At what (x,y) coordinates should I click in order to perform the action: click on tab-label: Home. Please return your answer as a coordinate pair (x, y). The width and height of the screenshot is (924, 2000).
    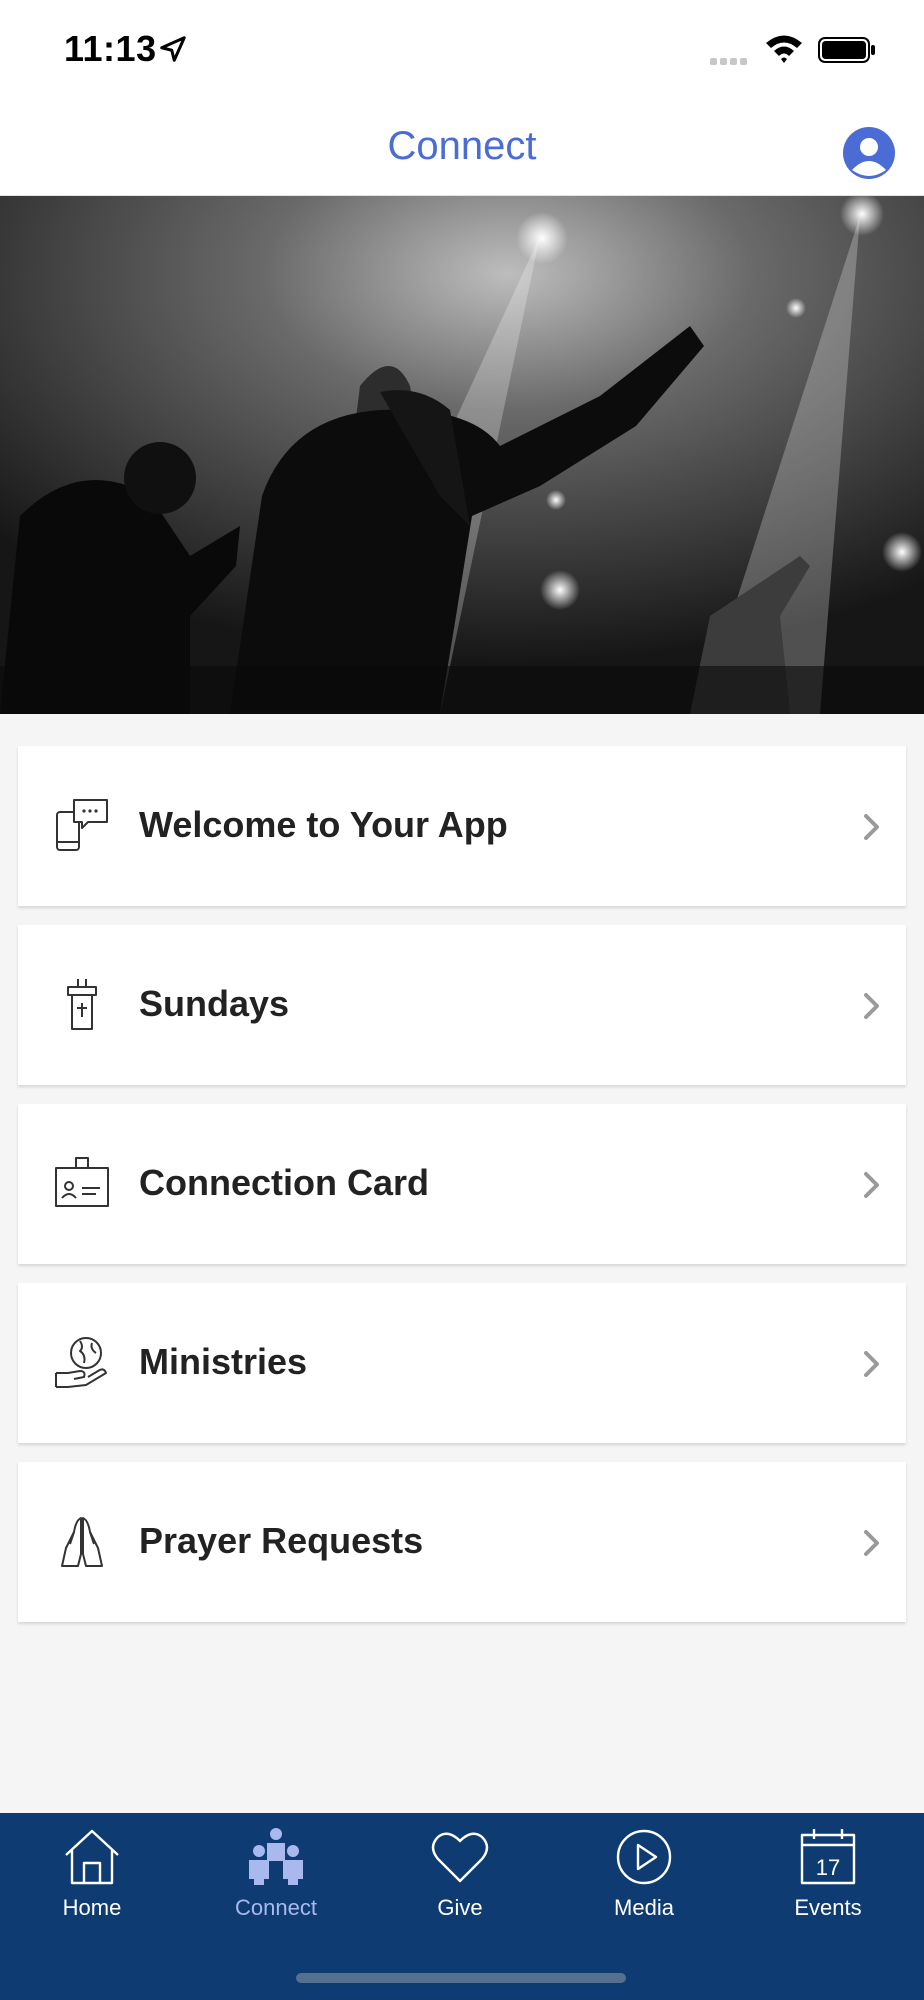
    Looking at the image, I should click on (92, 1907).